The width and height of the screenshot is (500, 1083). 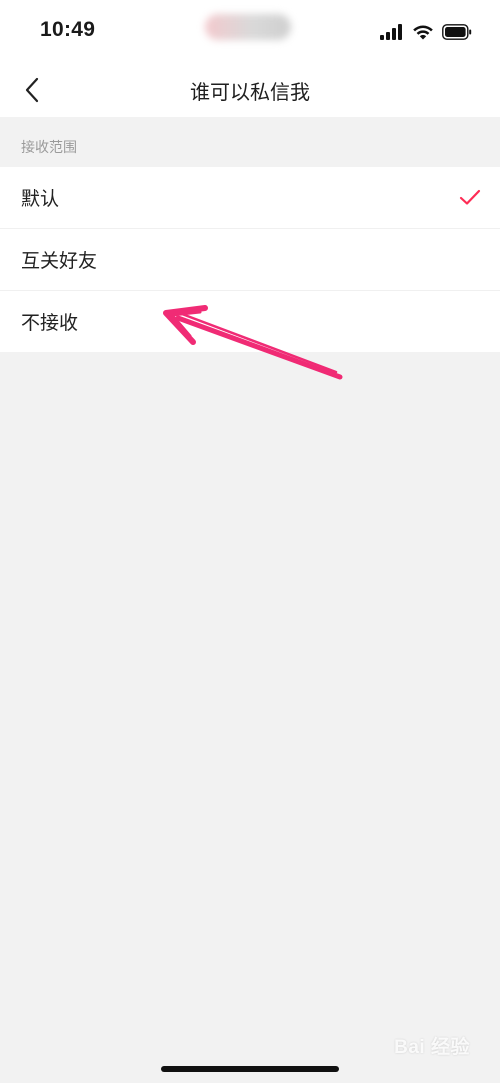 I want to click on option-label: 互关好友, so click(x=59, y=261).